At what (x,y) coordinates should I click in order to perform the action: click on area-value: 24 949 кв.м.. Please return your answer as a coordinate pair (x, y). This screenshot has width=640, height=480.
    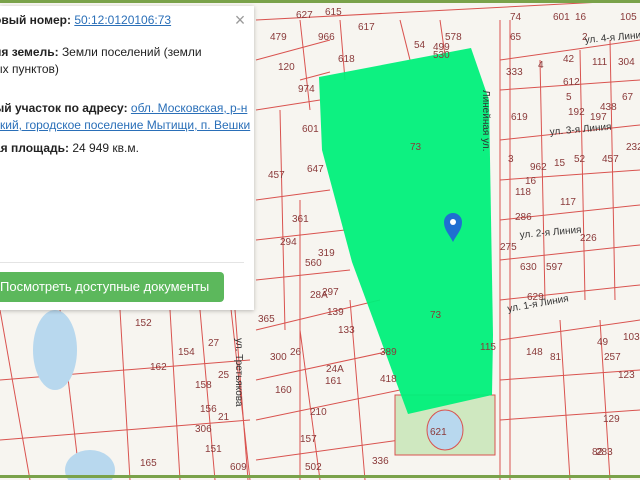
    Looking at the image, I should click on (105, 148).